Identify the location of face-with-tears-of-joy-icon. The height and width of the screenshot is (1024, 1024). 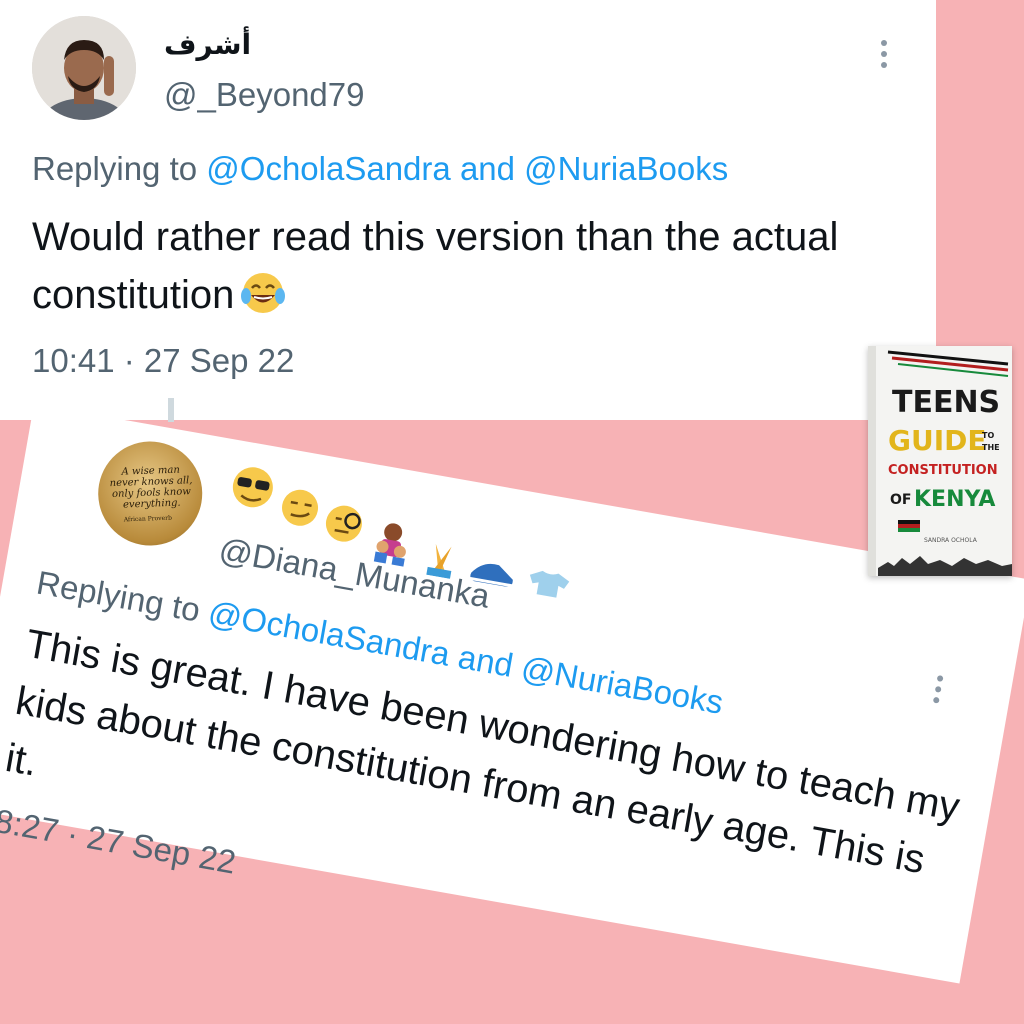
(263, 293).